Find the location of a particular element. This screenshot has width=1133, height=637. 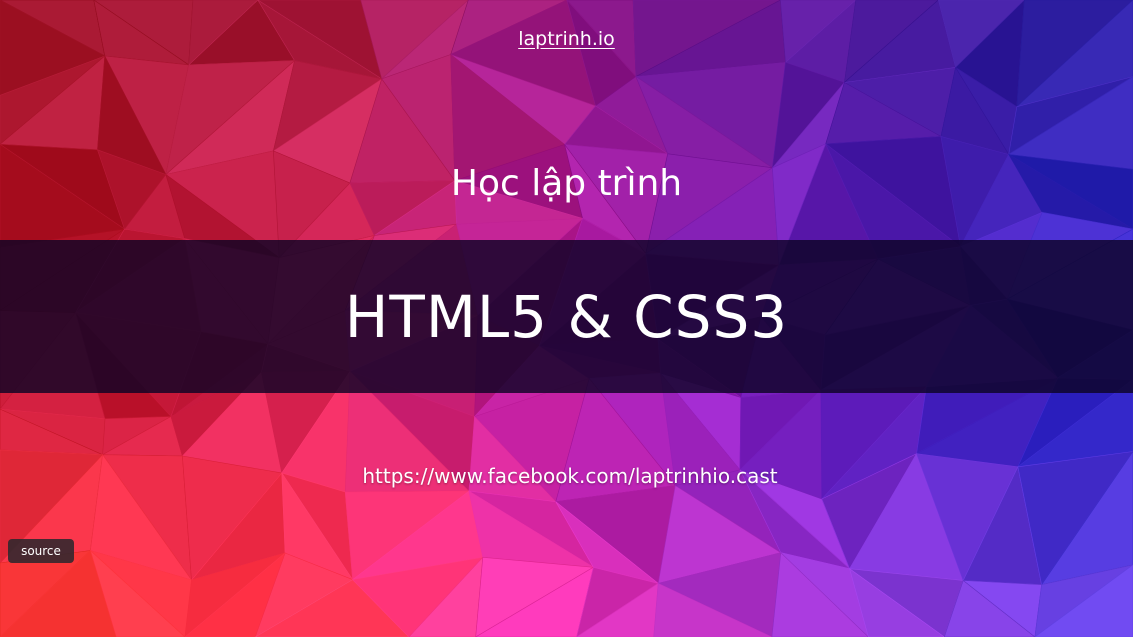

slide-title: HTML5 & CSS3 is located at coordinates (566, 317).